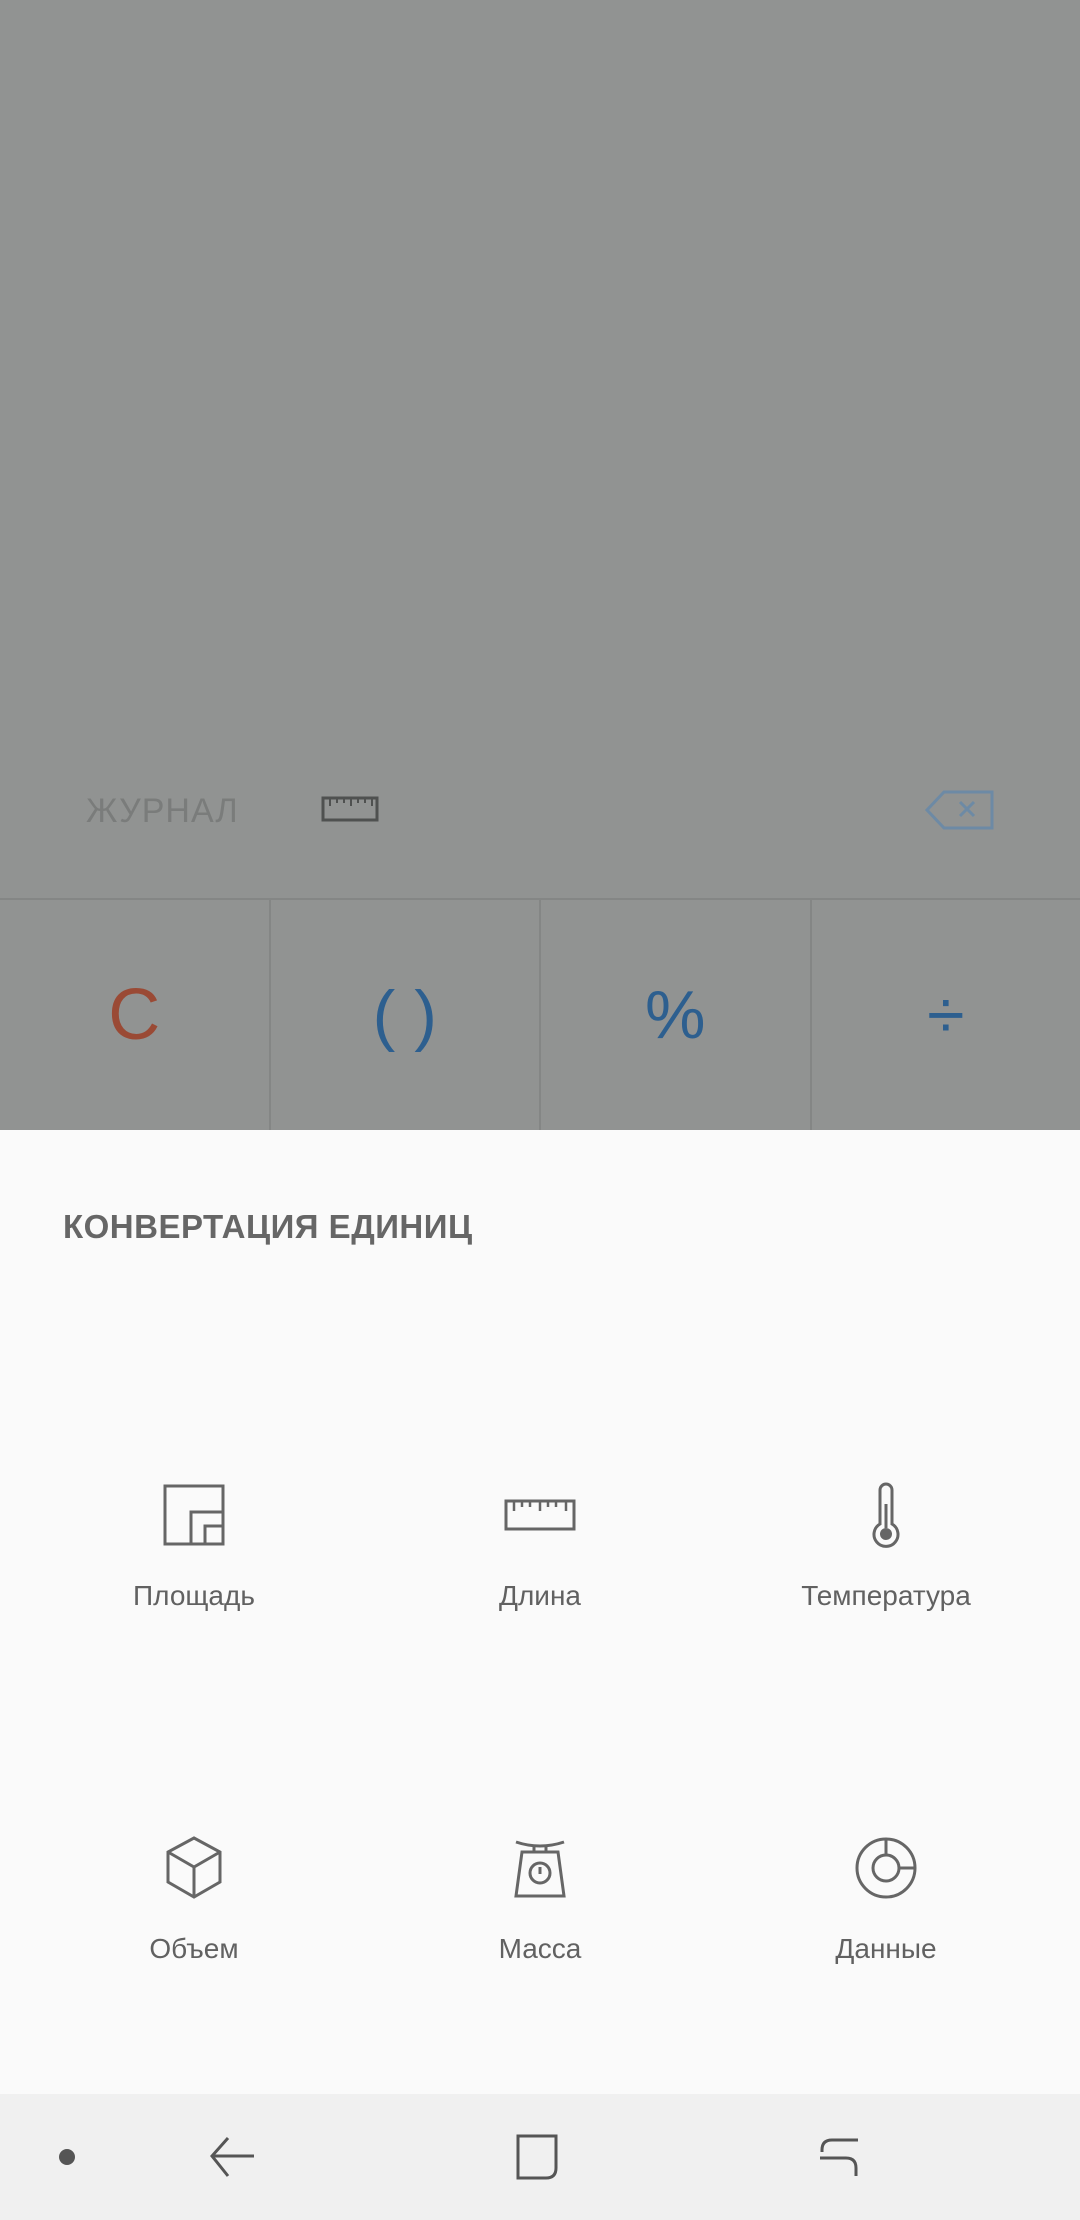 Image resolution: width=1080 pixels, height=2220 pixels. I want to click on unit-area: Площадь, so click(194, 1580).